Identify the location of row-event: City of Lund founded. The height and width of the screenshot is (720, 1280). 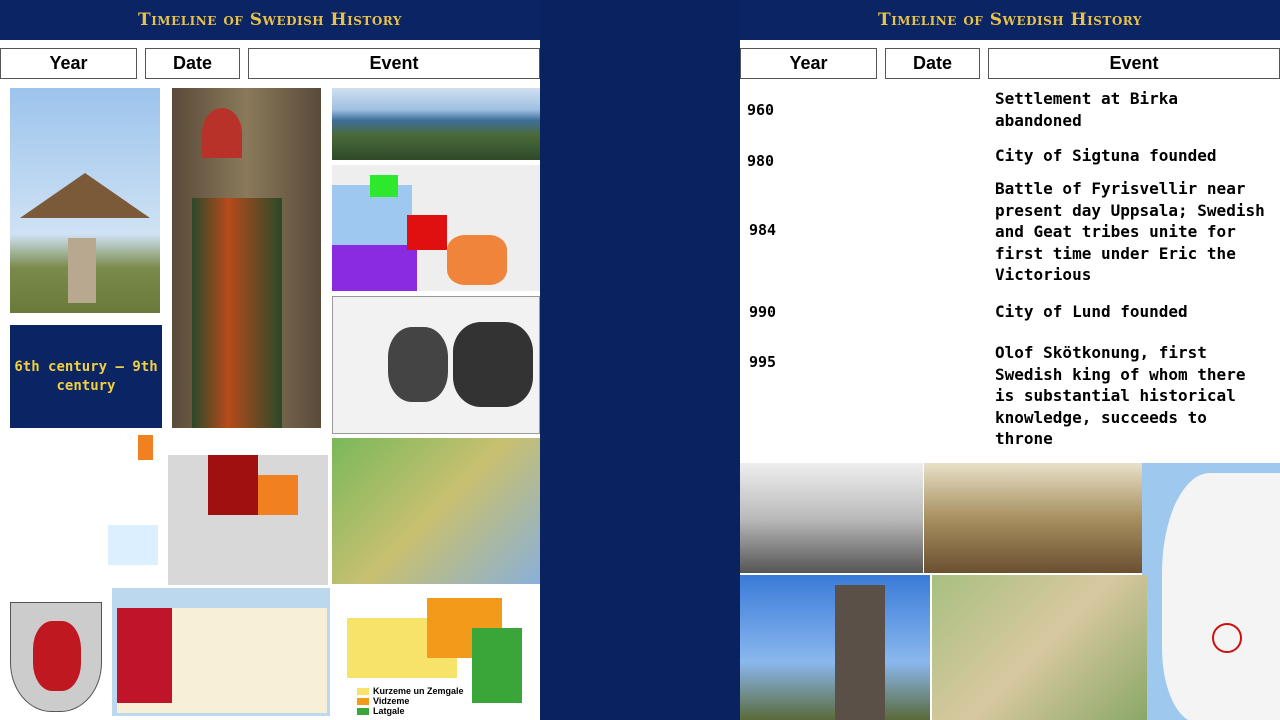
(1091, 311).